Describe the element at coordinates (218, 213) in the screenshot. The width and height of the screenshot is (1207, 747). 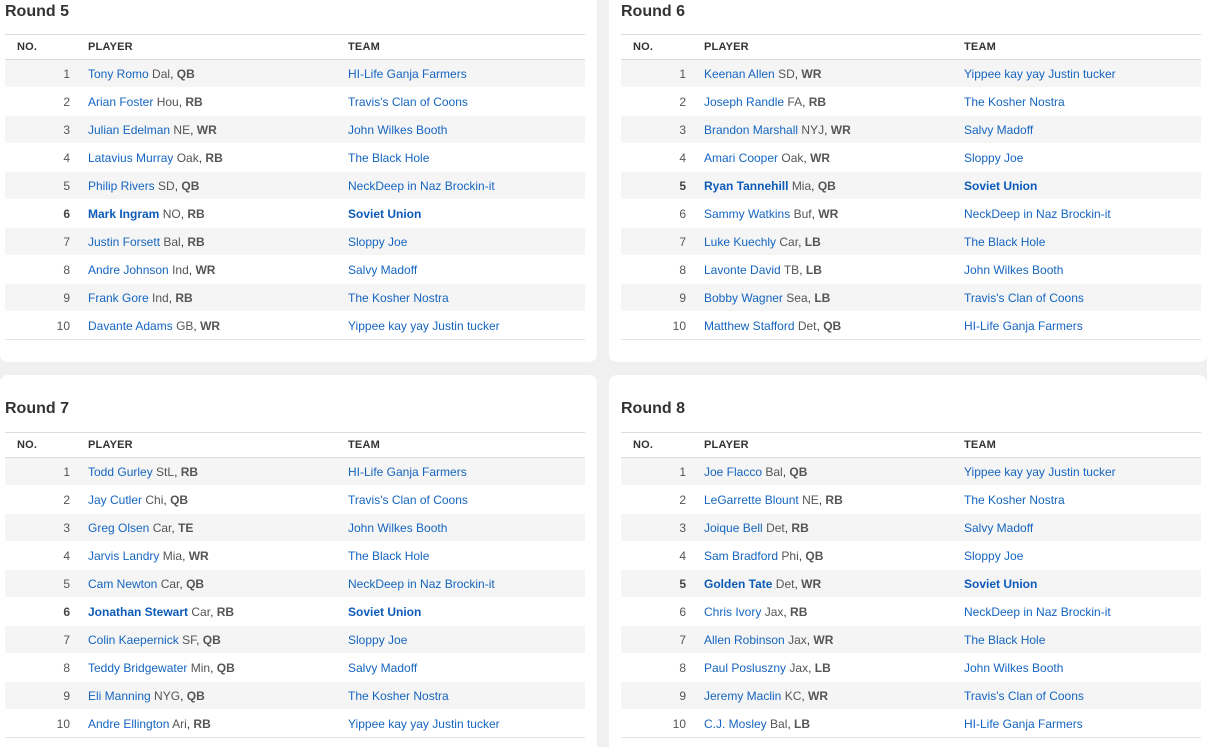
I see `player-cell: Mark Ingram NO, RB` at that location.